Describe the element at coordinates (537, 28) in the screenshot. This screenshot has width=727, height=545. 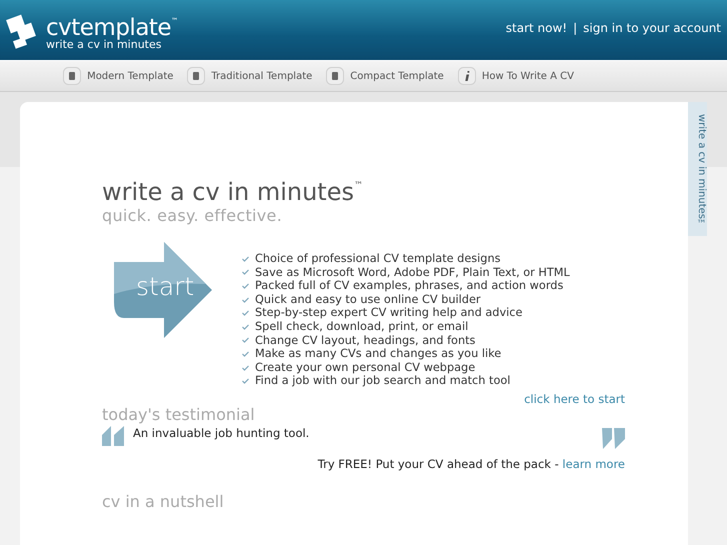
I see `header-link: start now!` at that location.